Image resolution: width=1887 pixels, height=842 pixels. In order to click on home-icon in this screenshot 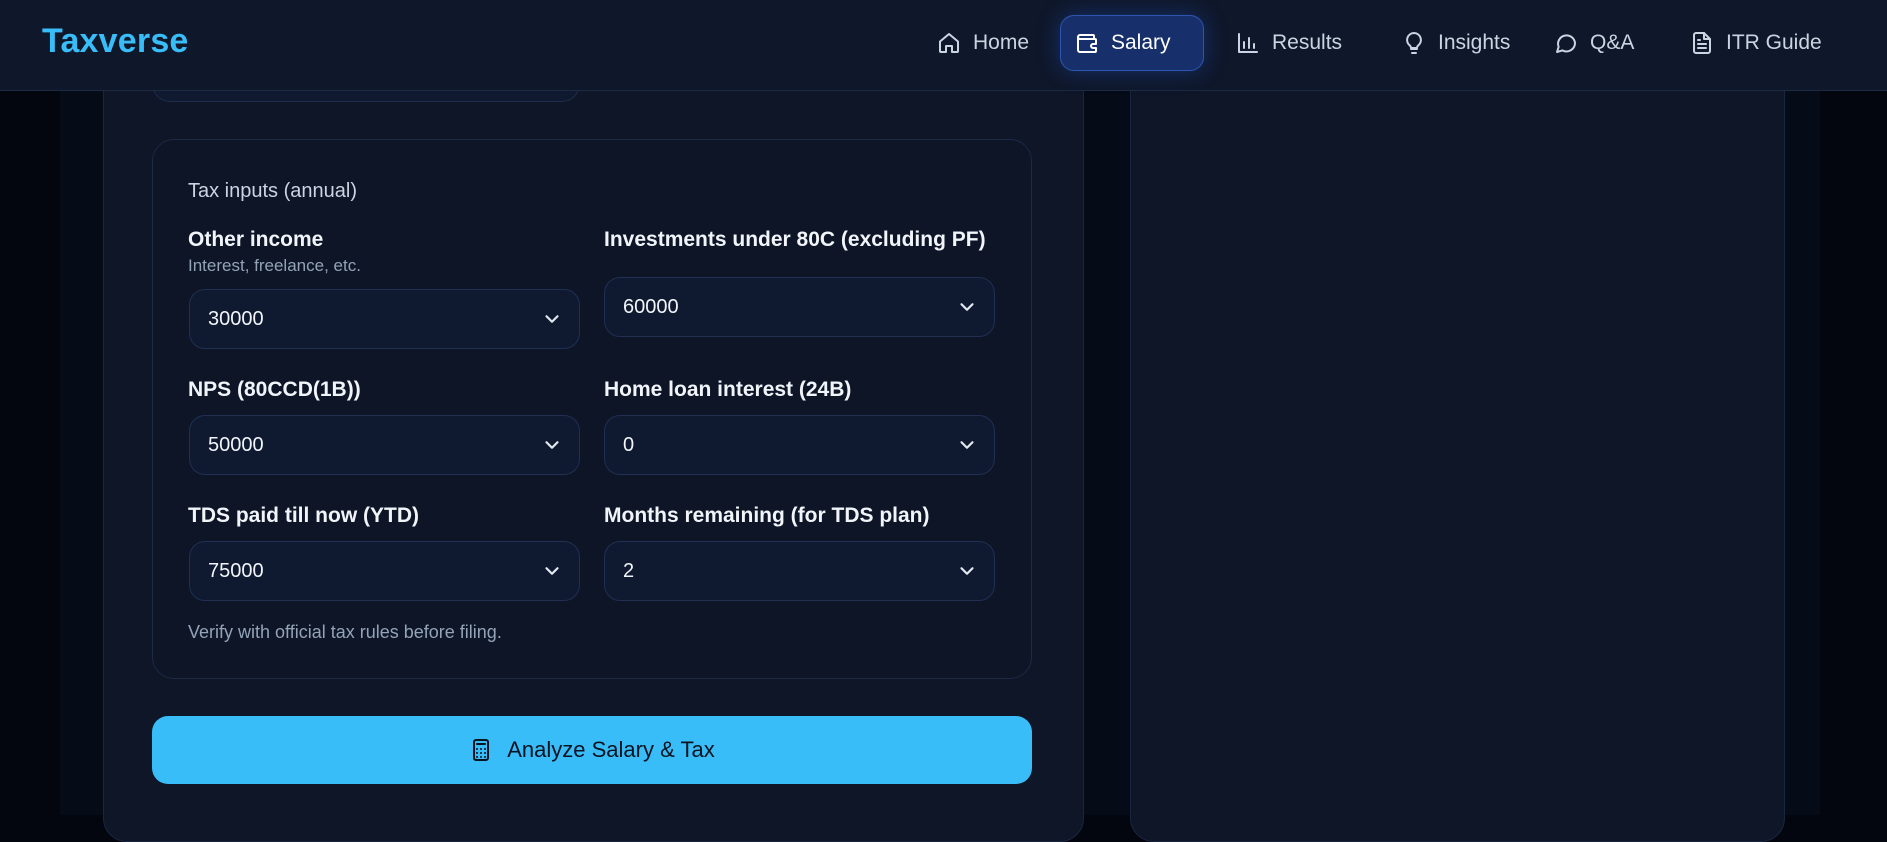, I will do `click(949, 43)`.